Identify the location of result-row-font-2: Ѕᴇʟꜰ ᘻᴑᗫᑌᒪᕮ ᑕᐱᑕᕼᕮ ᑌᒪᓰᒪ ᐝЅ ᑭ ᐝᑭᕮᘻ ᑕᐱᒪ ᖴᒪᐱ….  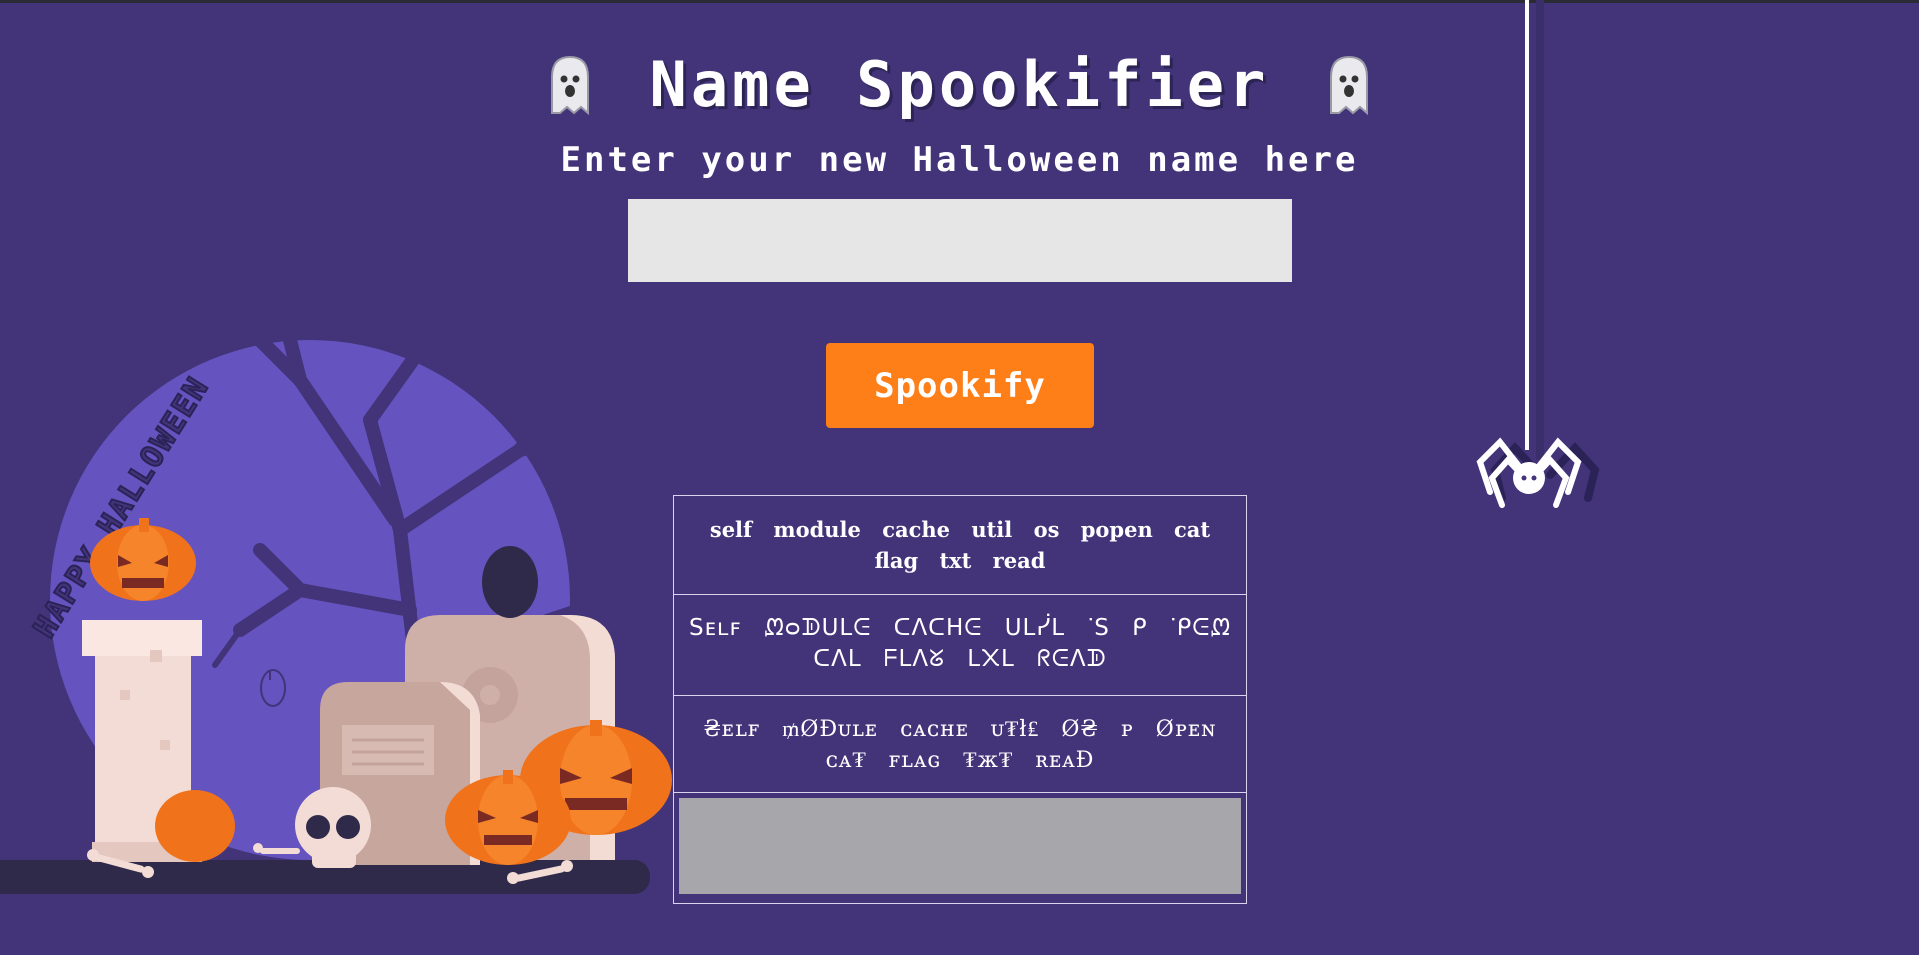
(960, 645).